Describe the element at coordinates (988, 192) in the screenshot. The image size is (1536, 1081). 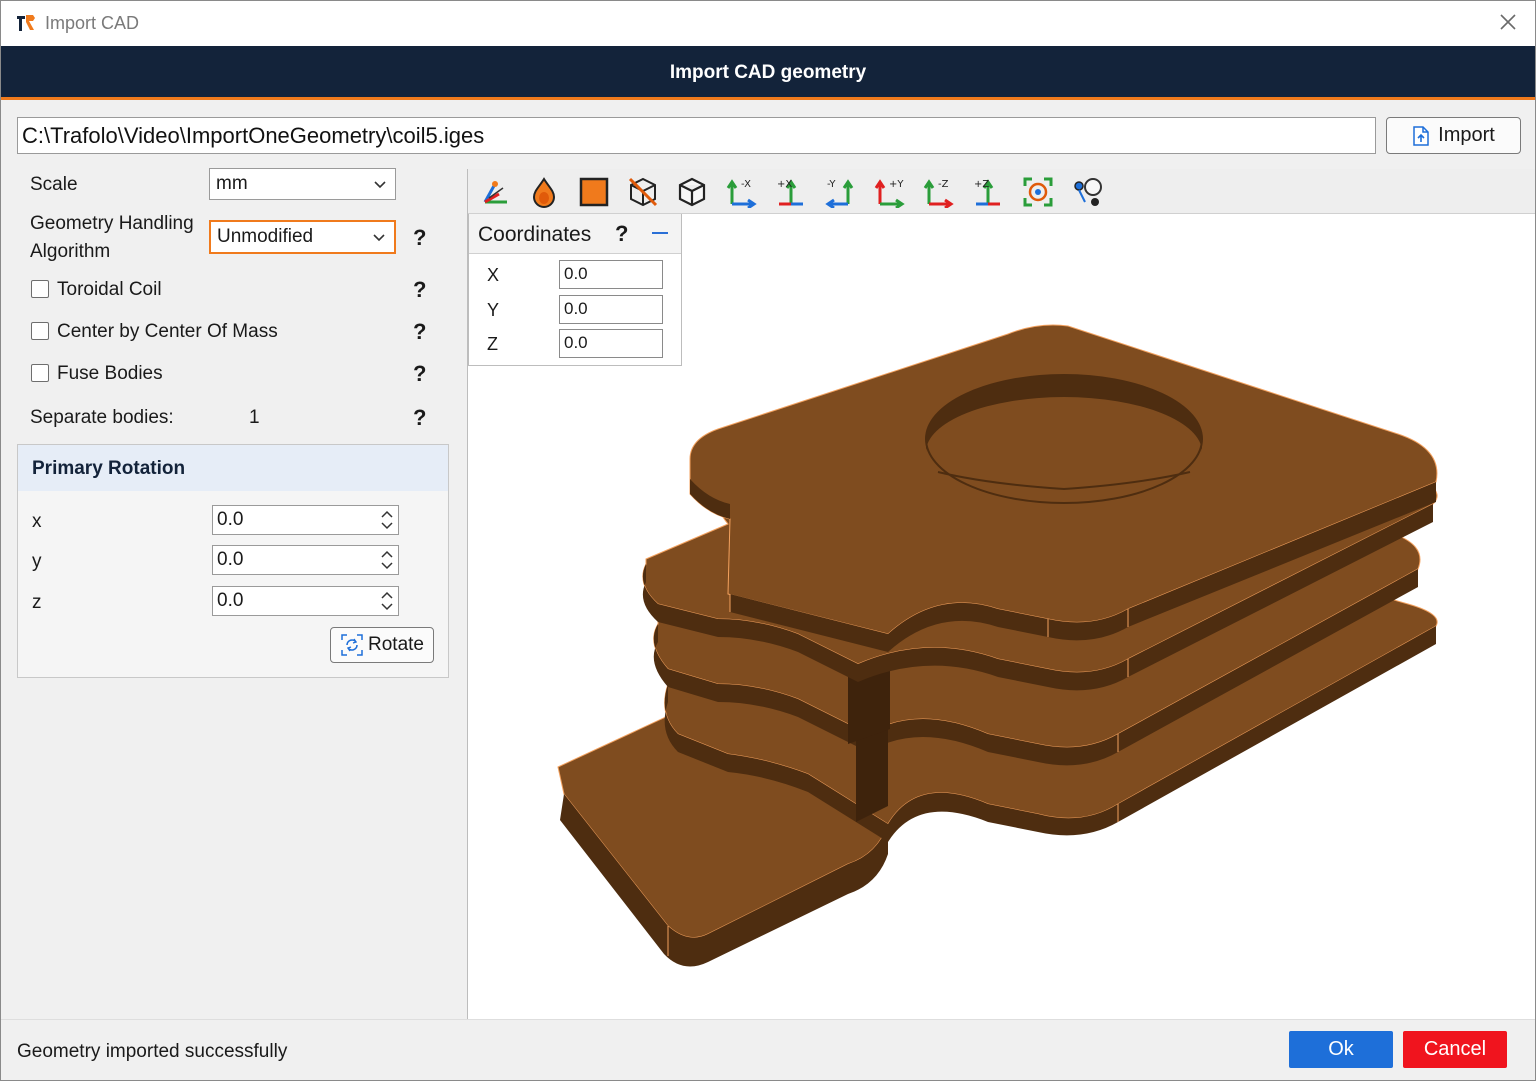
I see `view-plus-z-icon: +Z` at that location.